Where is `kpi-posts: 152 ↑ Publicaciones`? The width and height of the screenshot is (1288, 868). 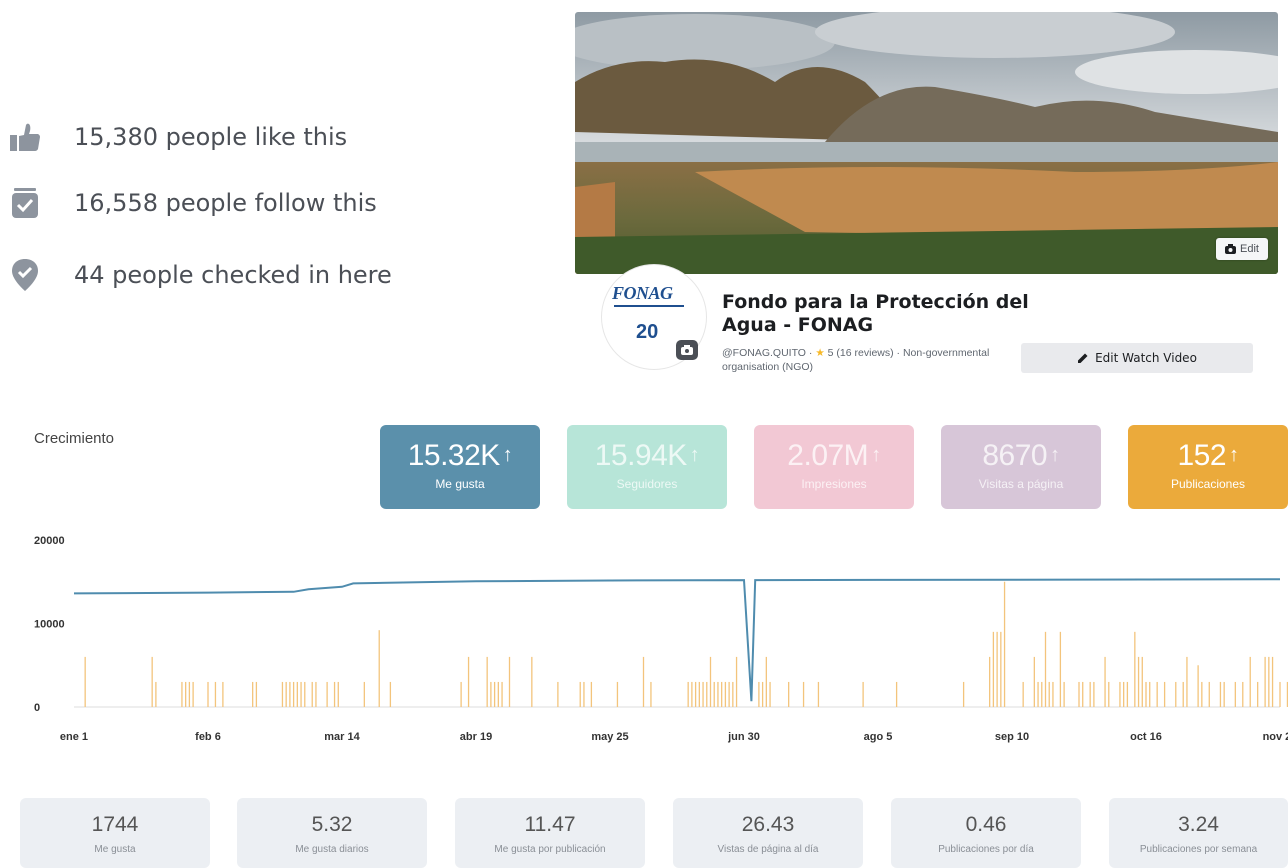
kpi-posts: 152 ↑ Publicaciones is located at coordinates (1208, 467).